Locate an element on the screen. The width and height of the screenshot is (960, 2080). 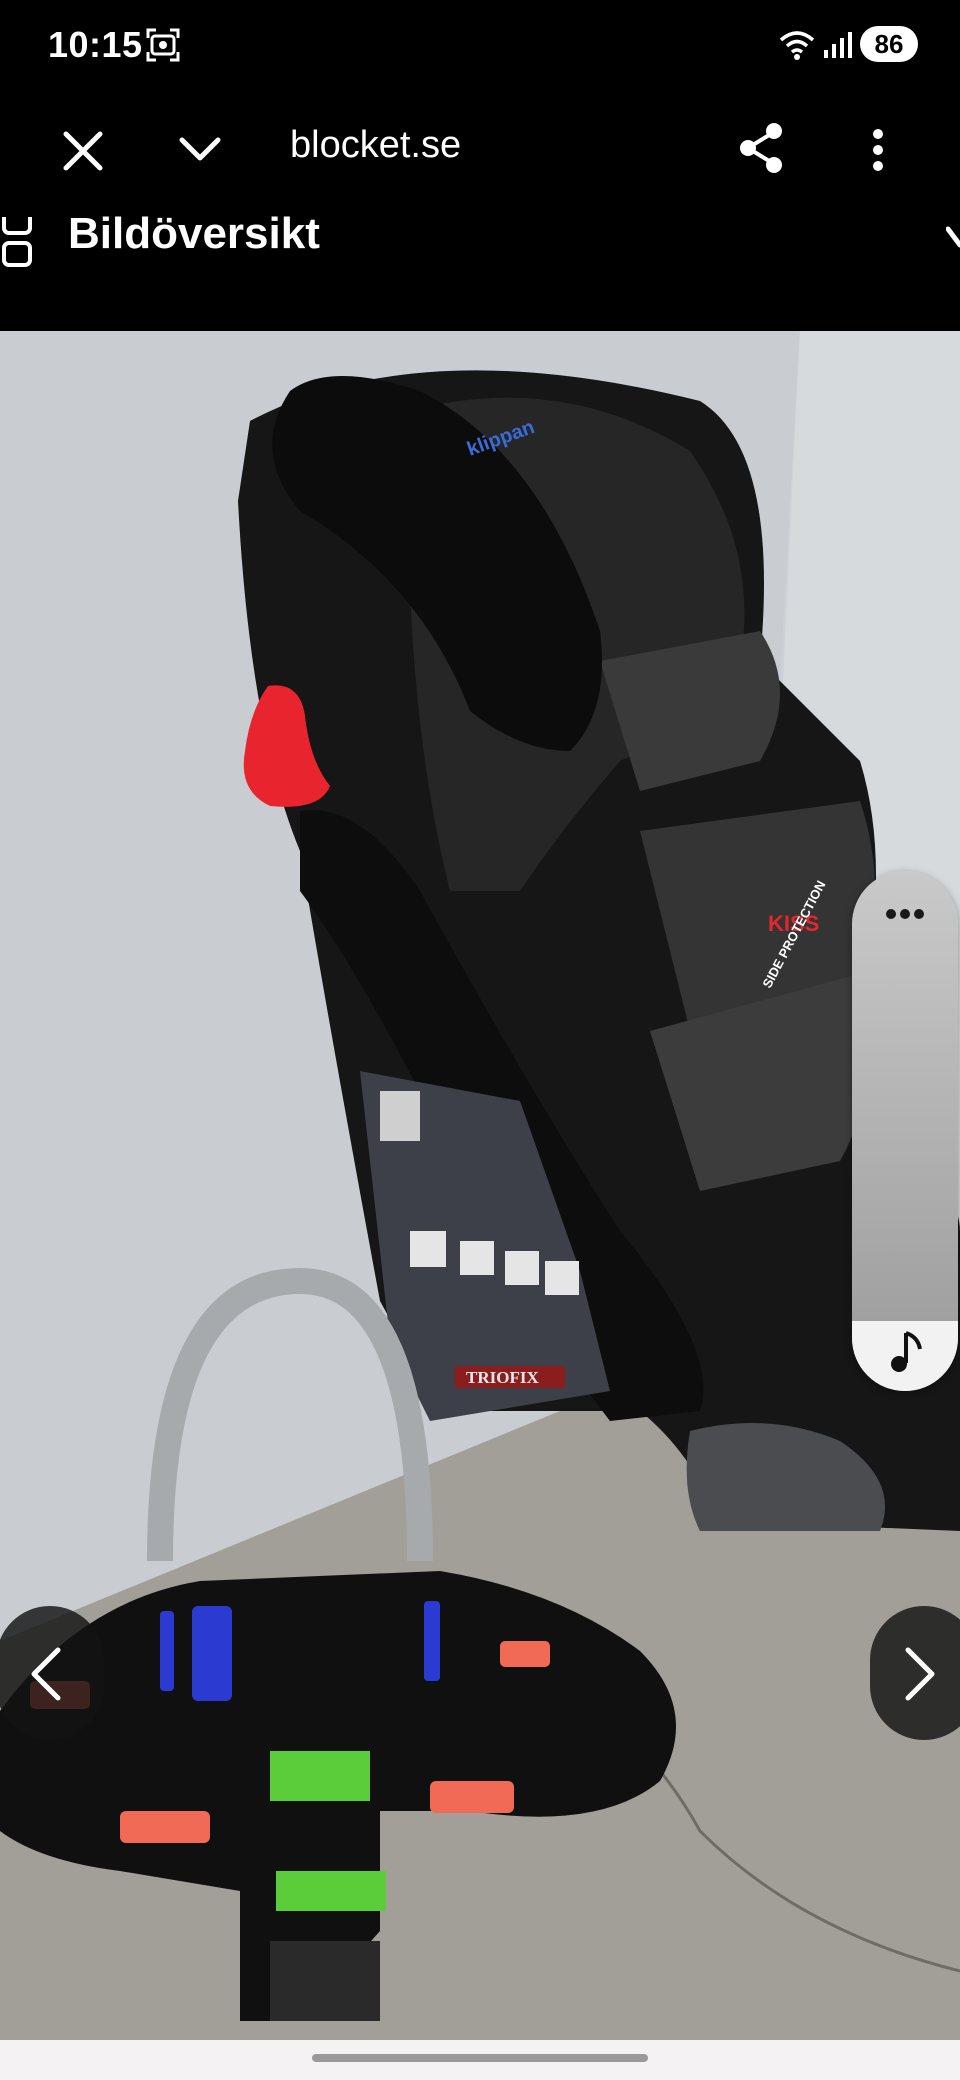
status-time: 10:15 is located at coordinates (95, 44).